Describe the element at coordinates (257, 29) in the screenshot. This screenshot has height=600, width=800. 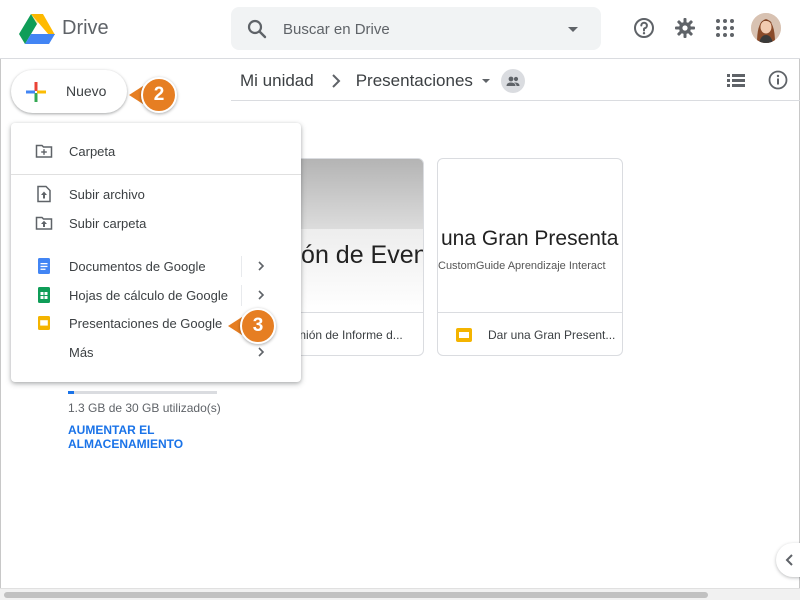
I see `search-icon` at that location.